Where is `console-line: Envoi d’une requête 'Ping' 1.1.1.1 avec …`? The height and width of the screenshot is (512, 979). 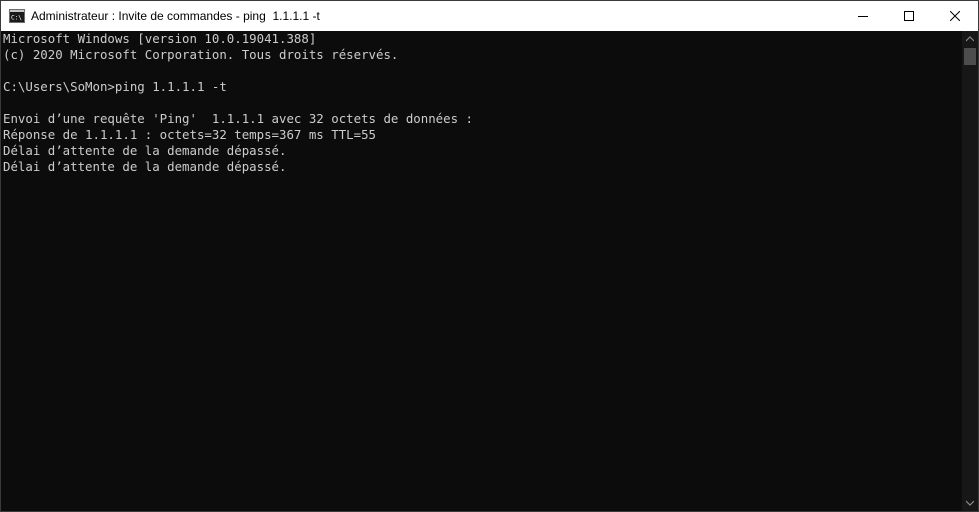
console-line: Envoi d’une requête 'Ping' 1.1.1.1 avec … is located at coordinates (238, 118).